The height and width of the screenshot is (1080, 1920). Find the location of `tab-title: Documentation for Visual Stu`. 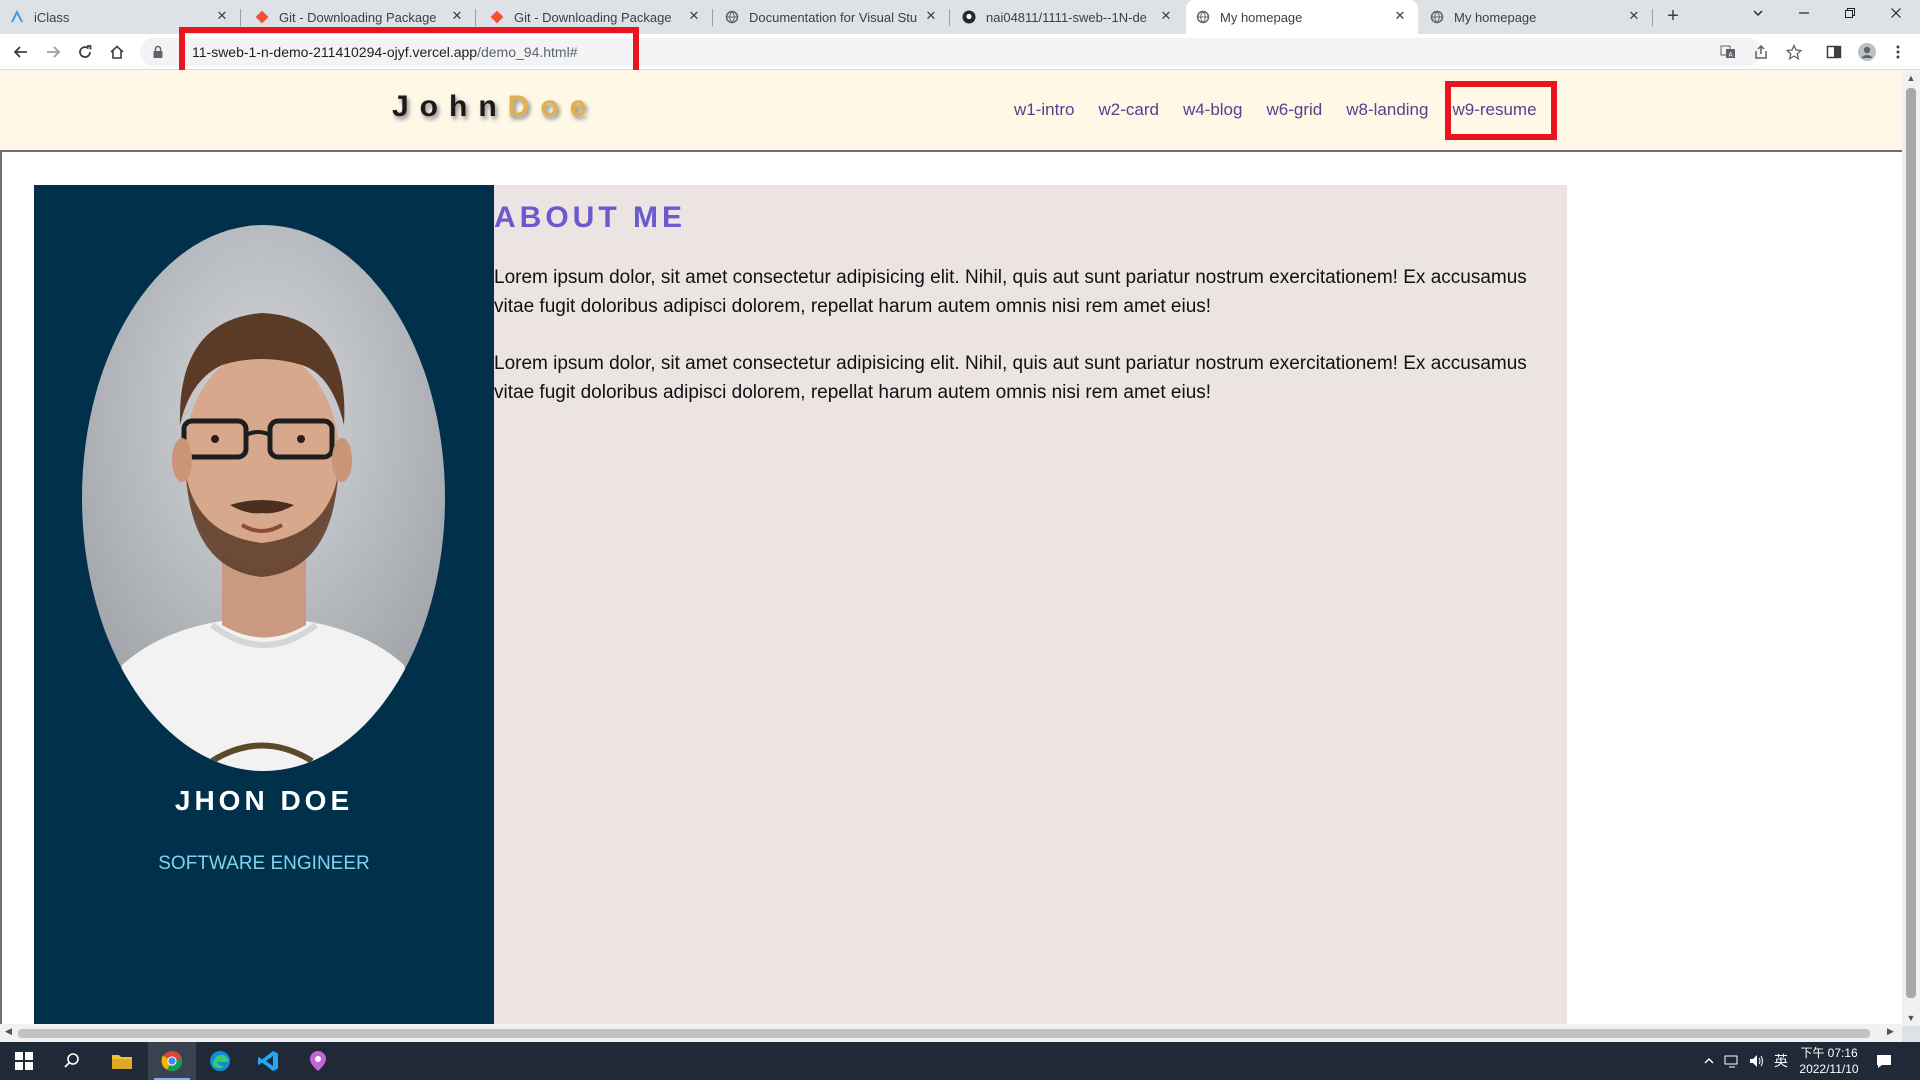

tab-title: Documentation for Visual Stu is located at coordinates (833, 17).